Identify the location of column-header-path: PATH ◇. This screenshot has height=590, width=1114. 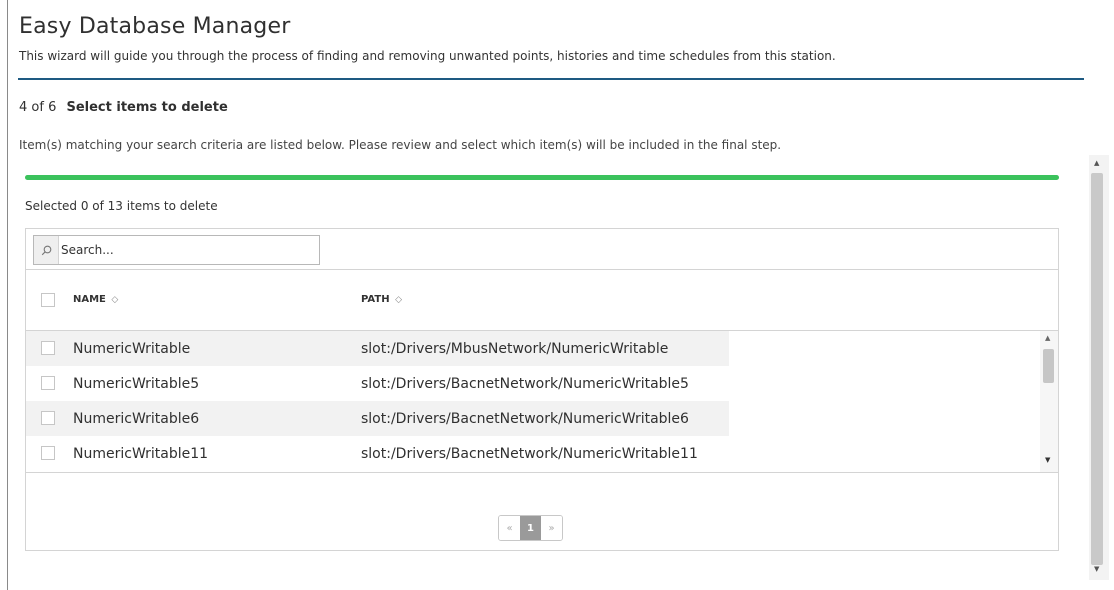
(381, 299).